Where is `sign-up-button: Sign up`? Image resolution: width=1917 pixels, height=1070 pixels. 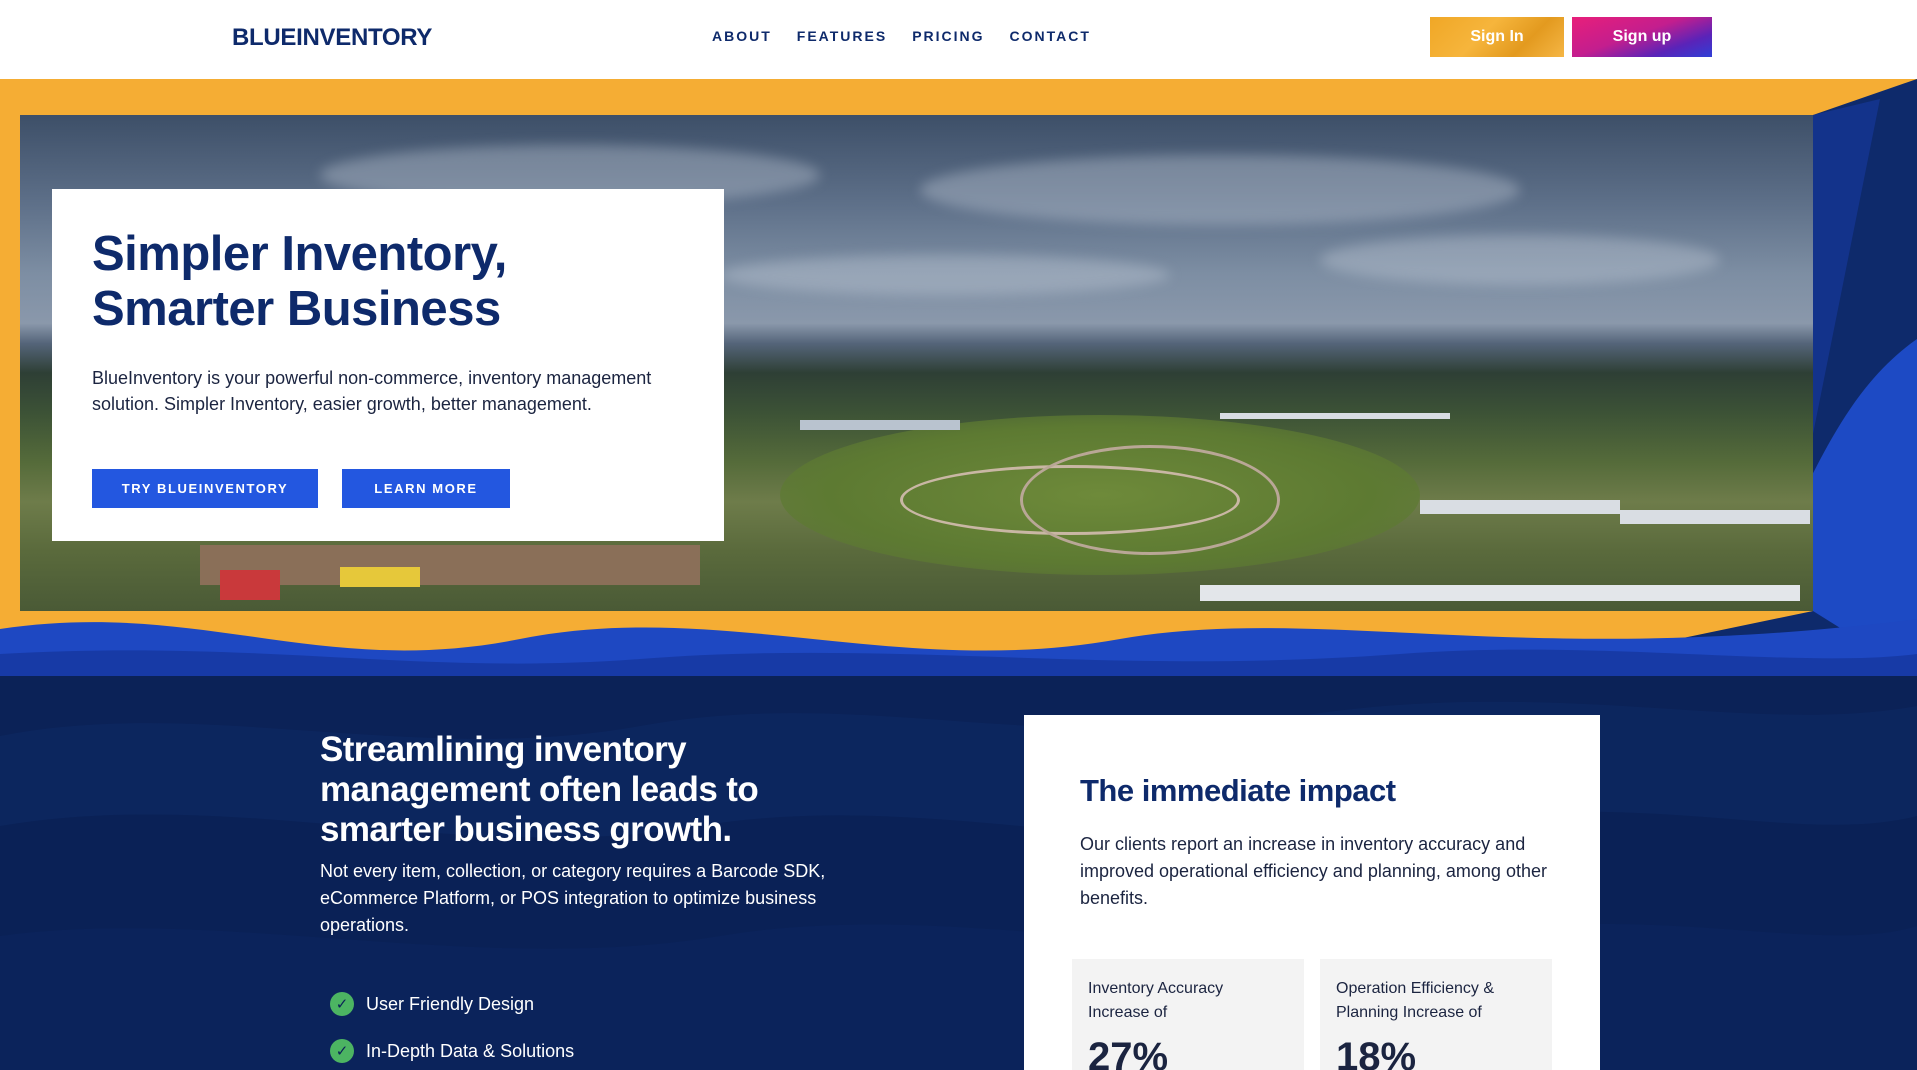 sign-up-button: Sign up is located at coordinates (1642, 37).